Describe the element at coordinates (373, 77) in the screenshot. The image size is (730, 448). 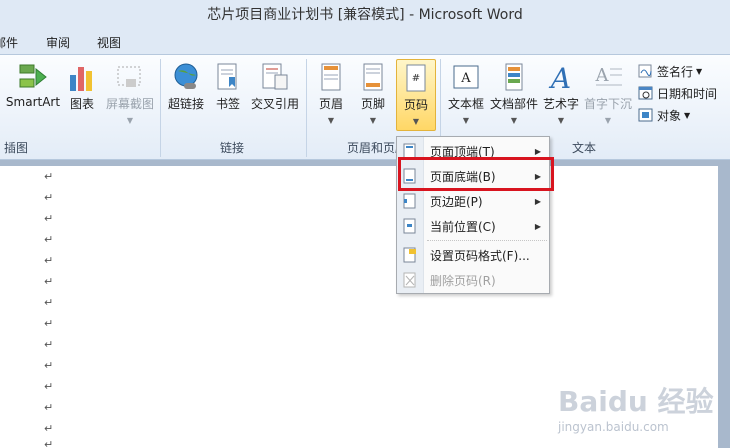
I see `footer-icon` at that location.